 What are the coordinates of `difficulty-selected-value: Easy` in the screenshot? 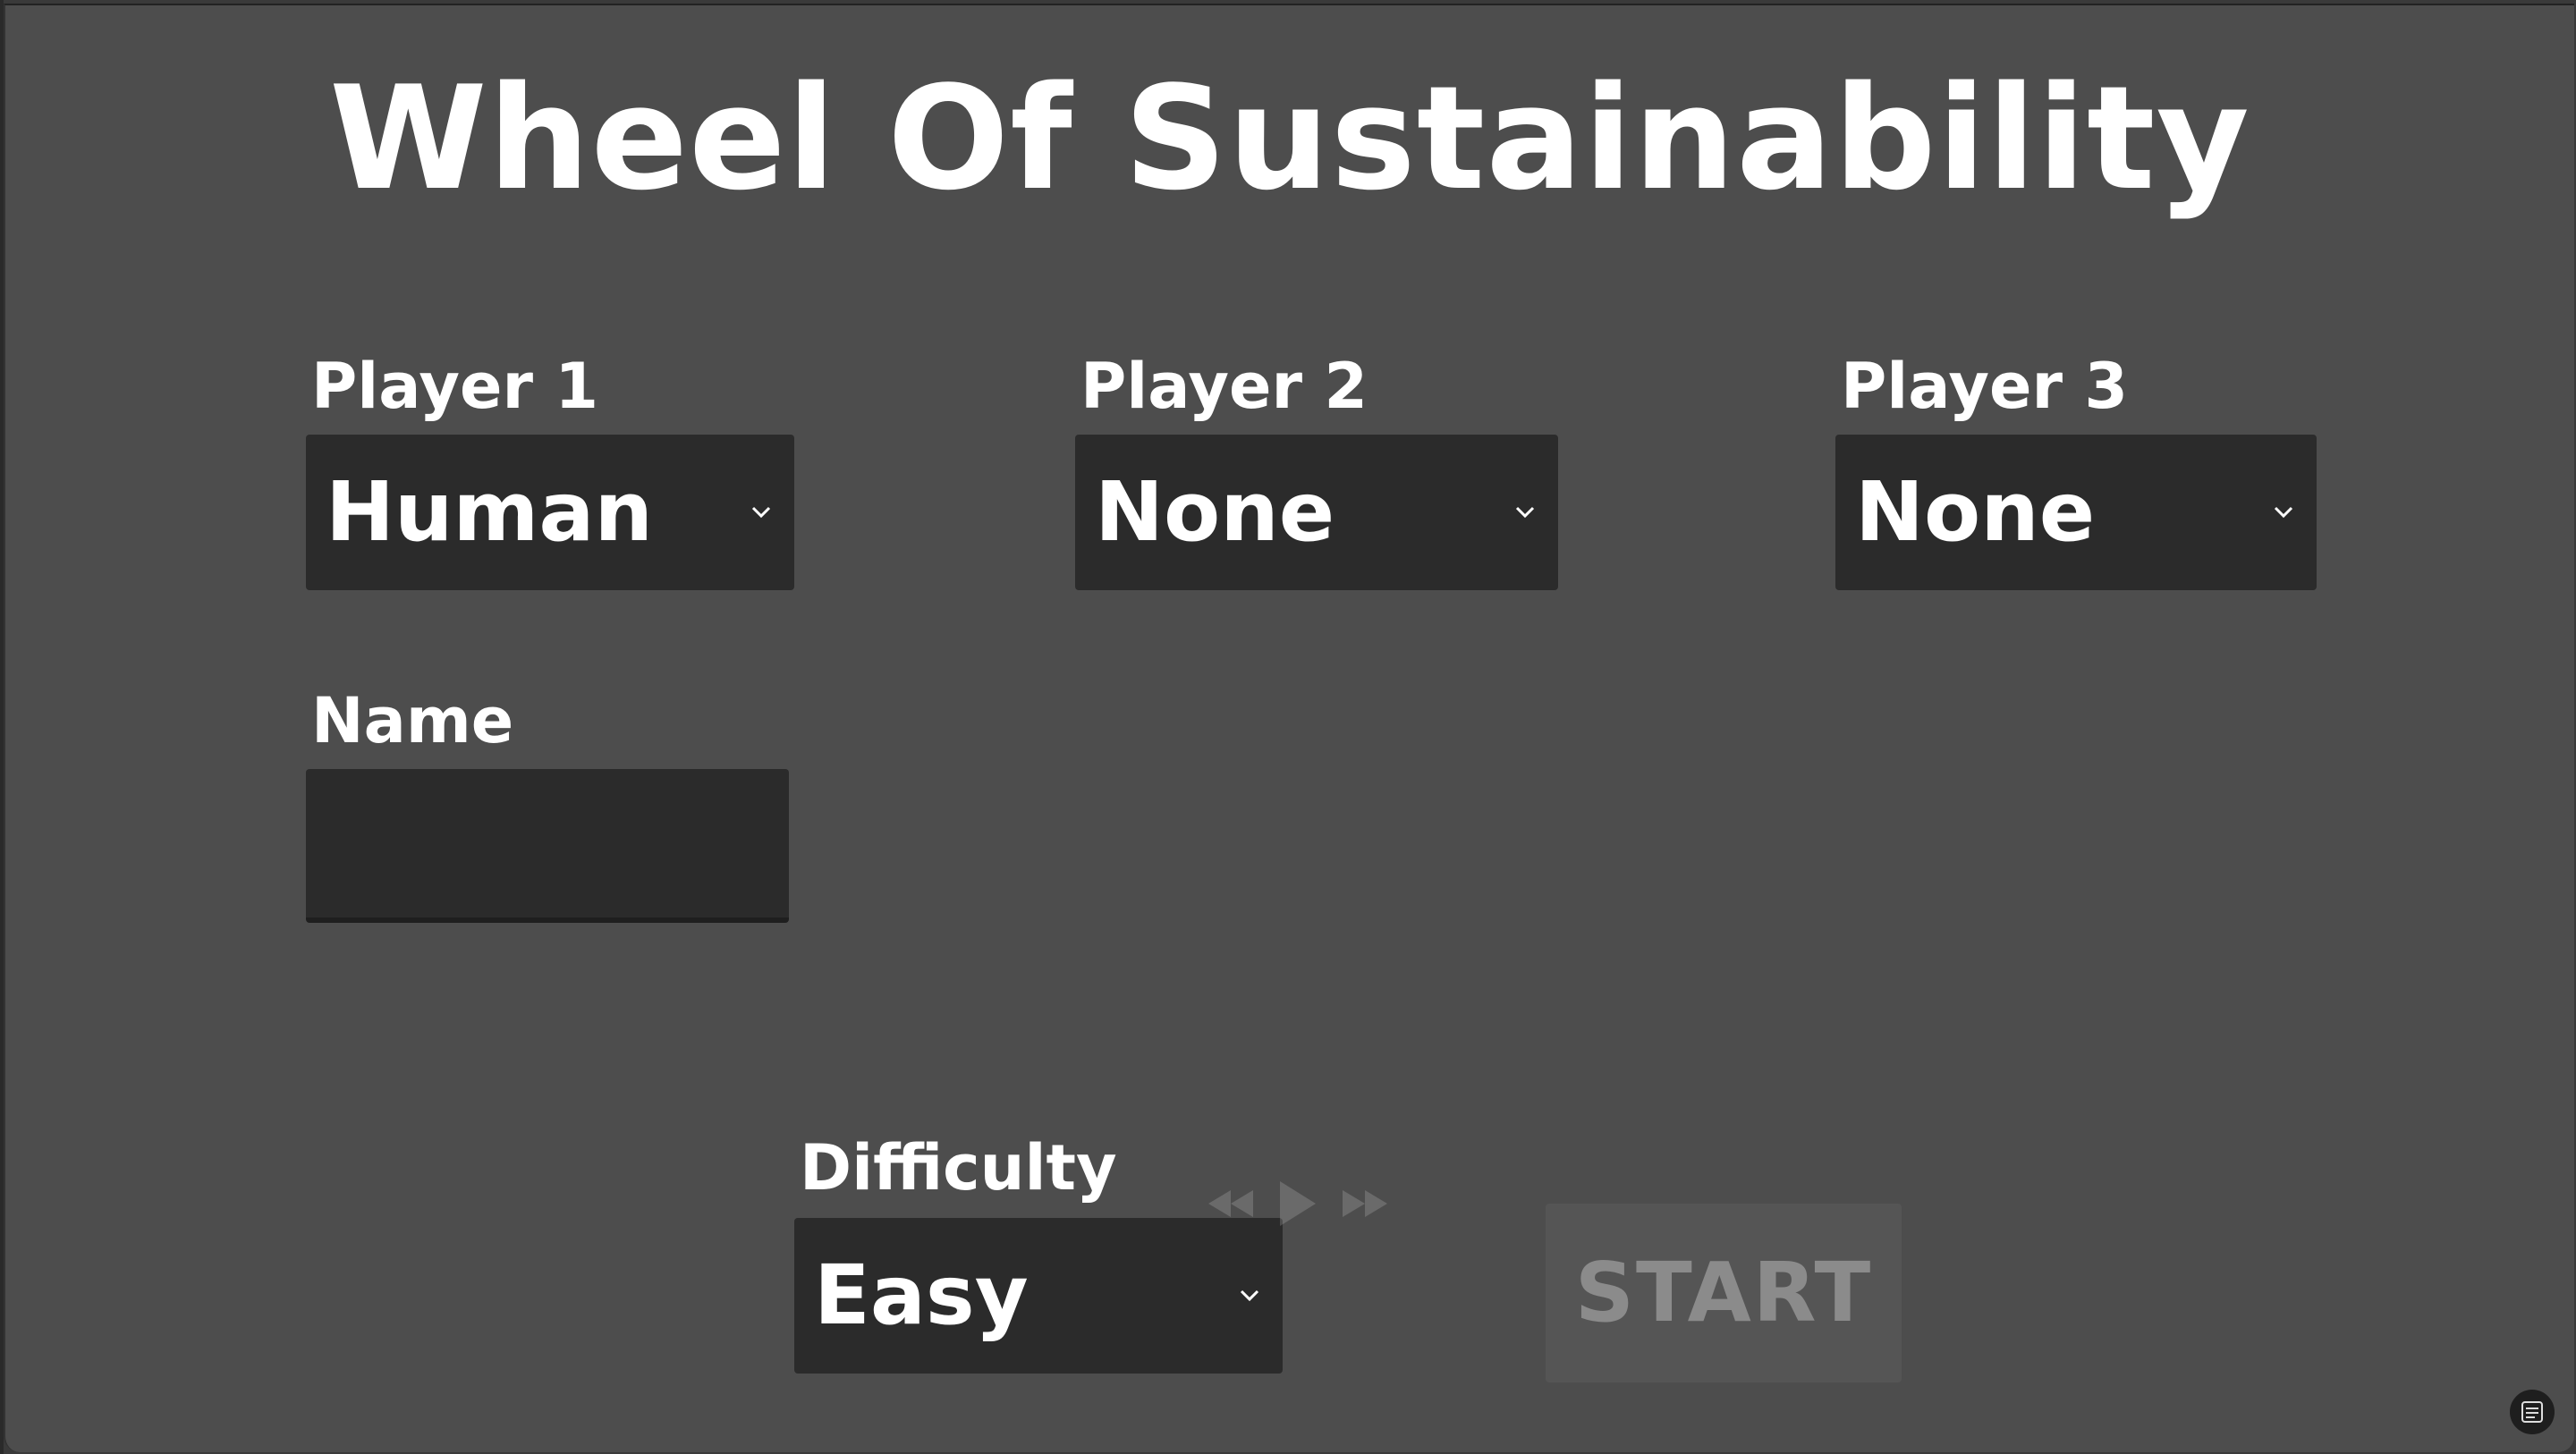 It's located at (921, 1295).